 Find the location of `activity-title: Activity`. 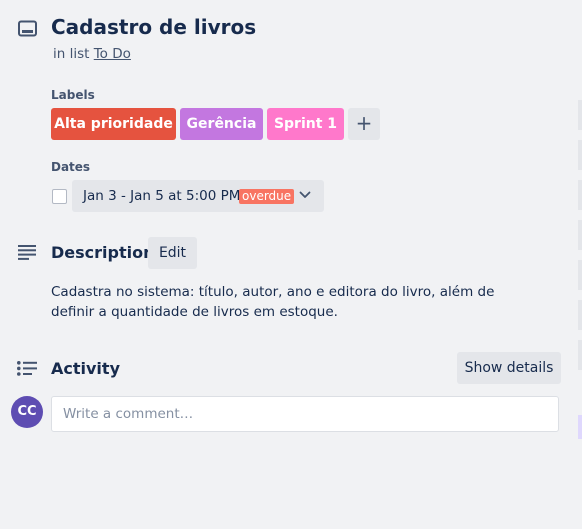

activity-title: Activity is located at coordinates (85, 368).